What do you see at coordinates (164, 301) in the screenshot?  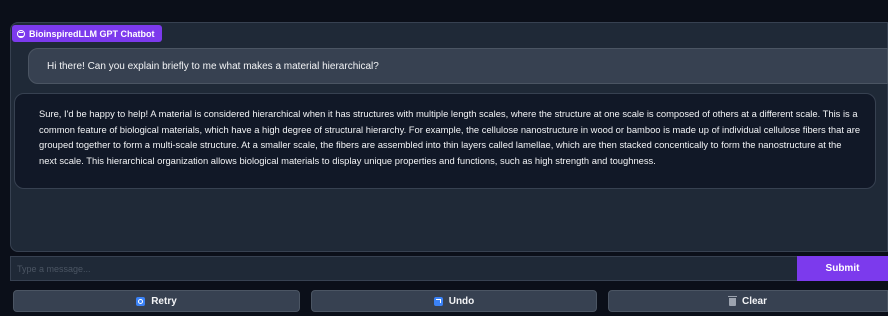 I see `retry-button-label: Retry` at bounding box center [164, 301].